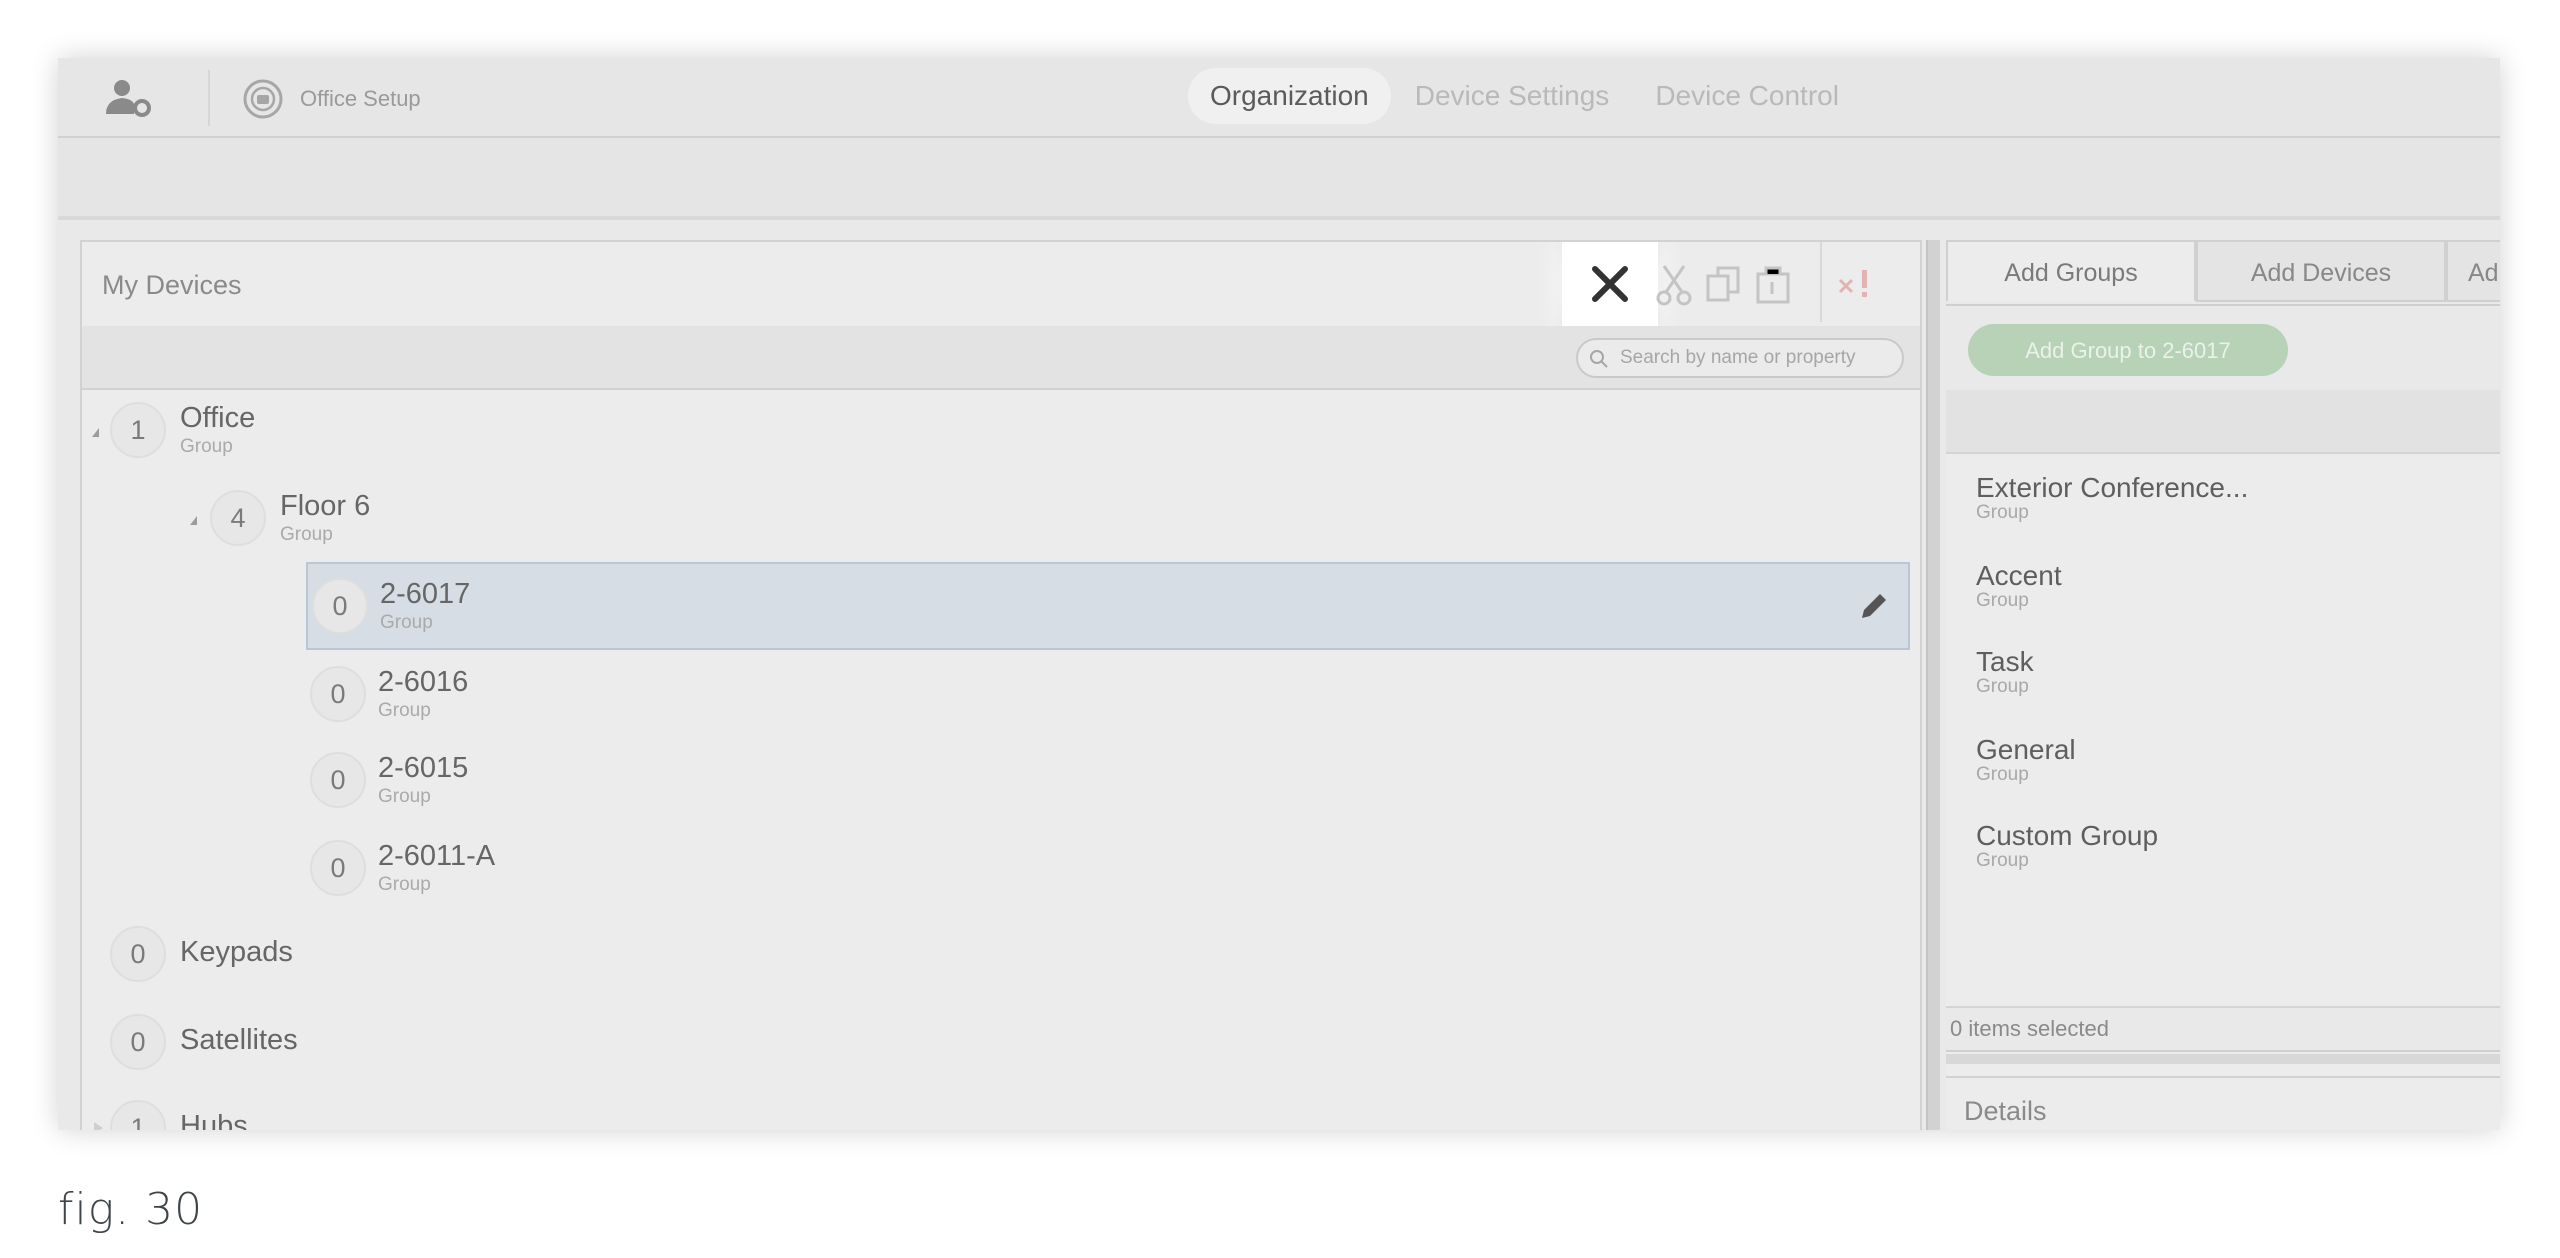 Image resolution: width=2560 pixels, height=1258 pixels. What do you see at coordinates (2223, 422) in the screenshot?
I see `list-header` at bounding box center [2223, 422].